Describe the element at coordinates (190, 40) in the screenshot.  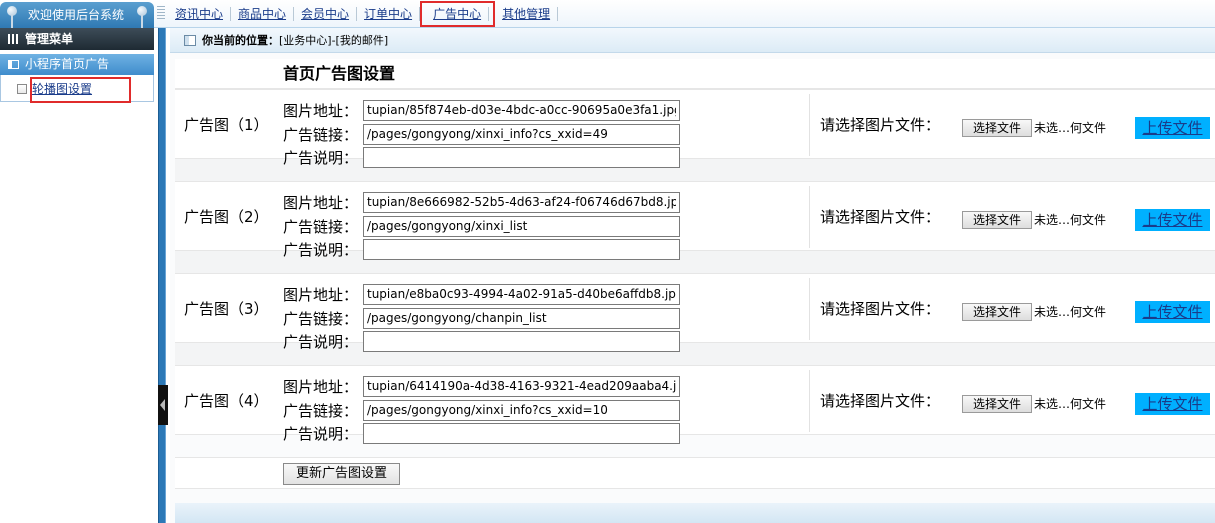
I see `document-icon` at that location.